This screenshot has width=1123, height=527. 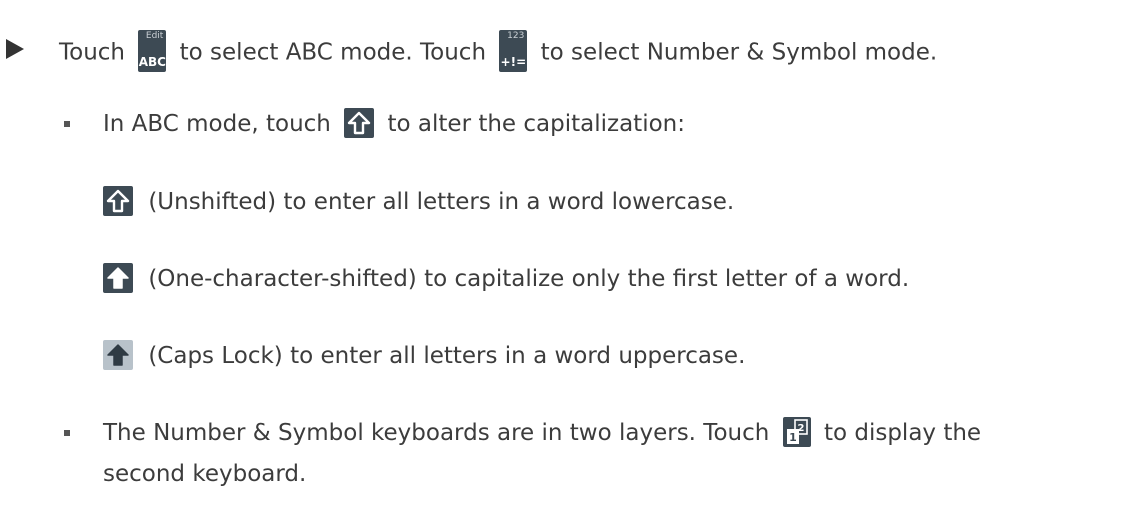 I want to click on shift-key-icon, so click(x=359, y=122).